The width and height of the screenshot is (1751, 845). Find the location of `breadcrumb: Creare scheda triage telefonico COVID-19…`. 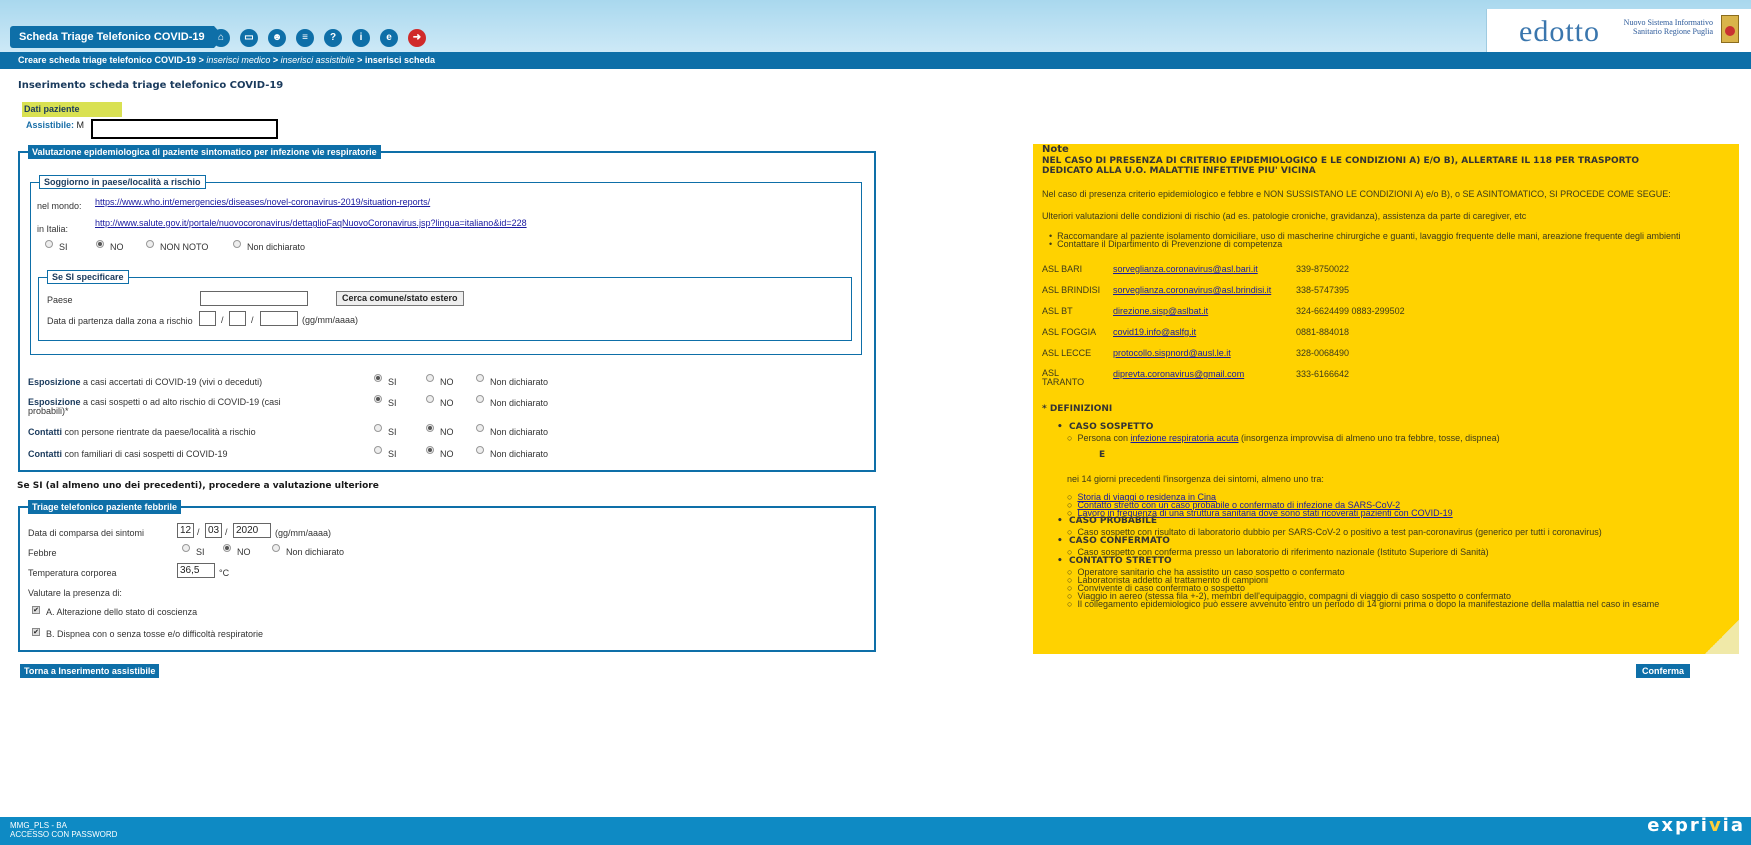

breadcrumb: Creare scheda triage telefonico COVID-19… is located at coordinates (875, 60).